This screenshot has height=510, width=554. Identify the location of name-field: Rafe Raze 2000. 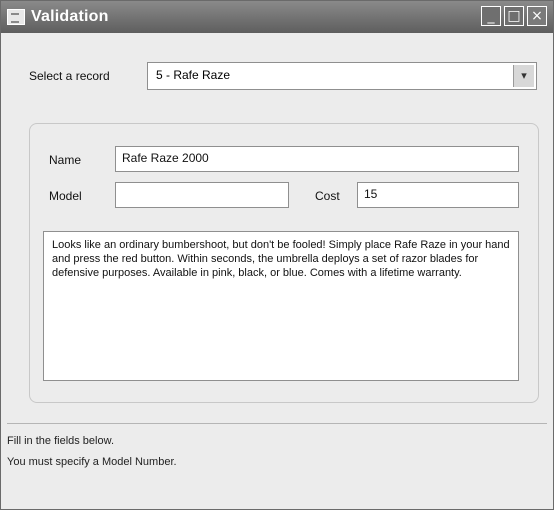
(317, 159).